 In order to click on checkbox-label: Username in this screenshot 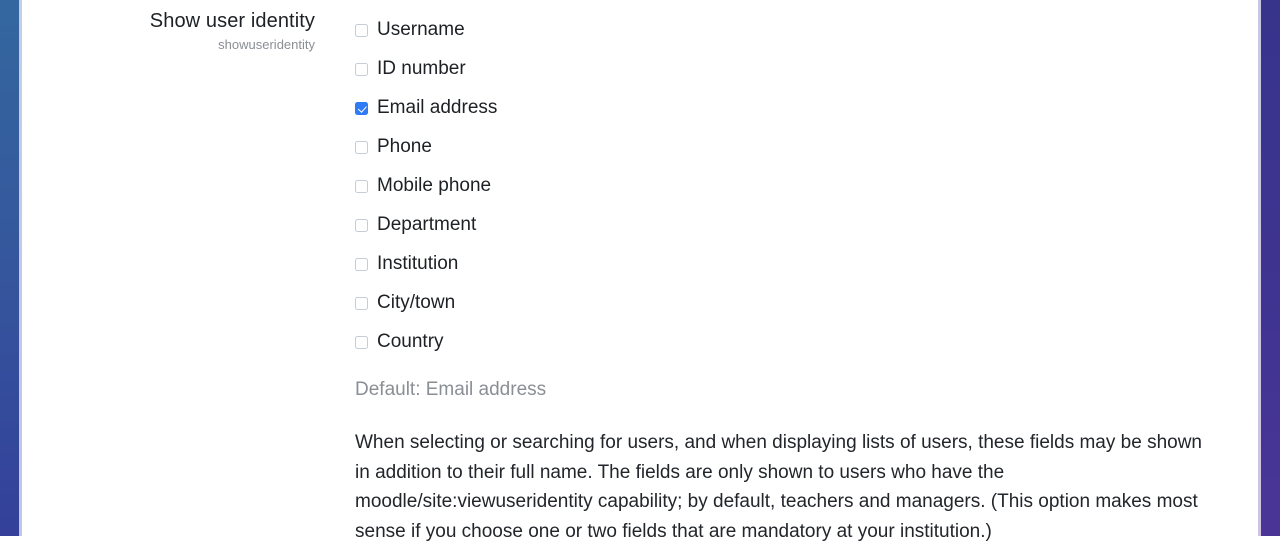, I will do `click(421, 29)`.